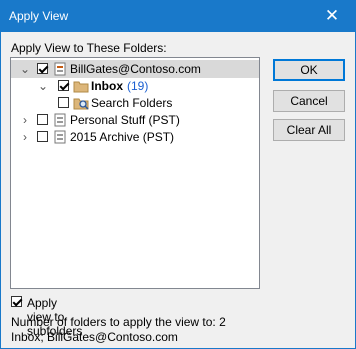 The height and width of the screenshot is (349, 356). I want to click on folders-label: Apply View to These Folders:, so click(89, 48).